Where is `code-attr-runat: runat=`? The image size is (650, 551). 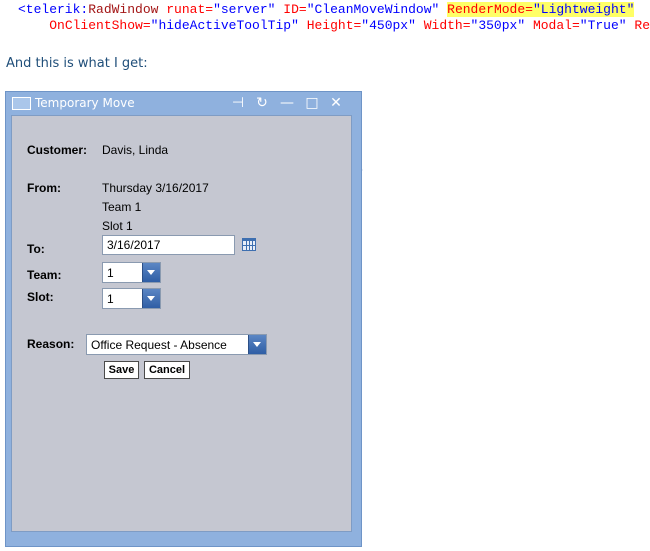
code-attr-runat: runat= is located at coordinates (190, 9).